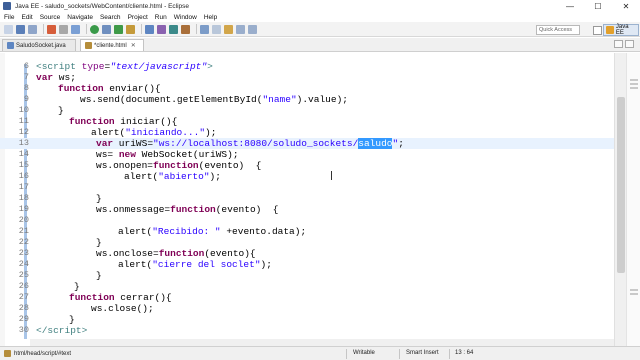  Describe the element at coordinates (135, 231) in the screenshot. I see `token: alert(` at that location.